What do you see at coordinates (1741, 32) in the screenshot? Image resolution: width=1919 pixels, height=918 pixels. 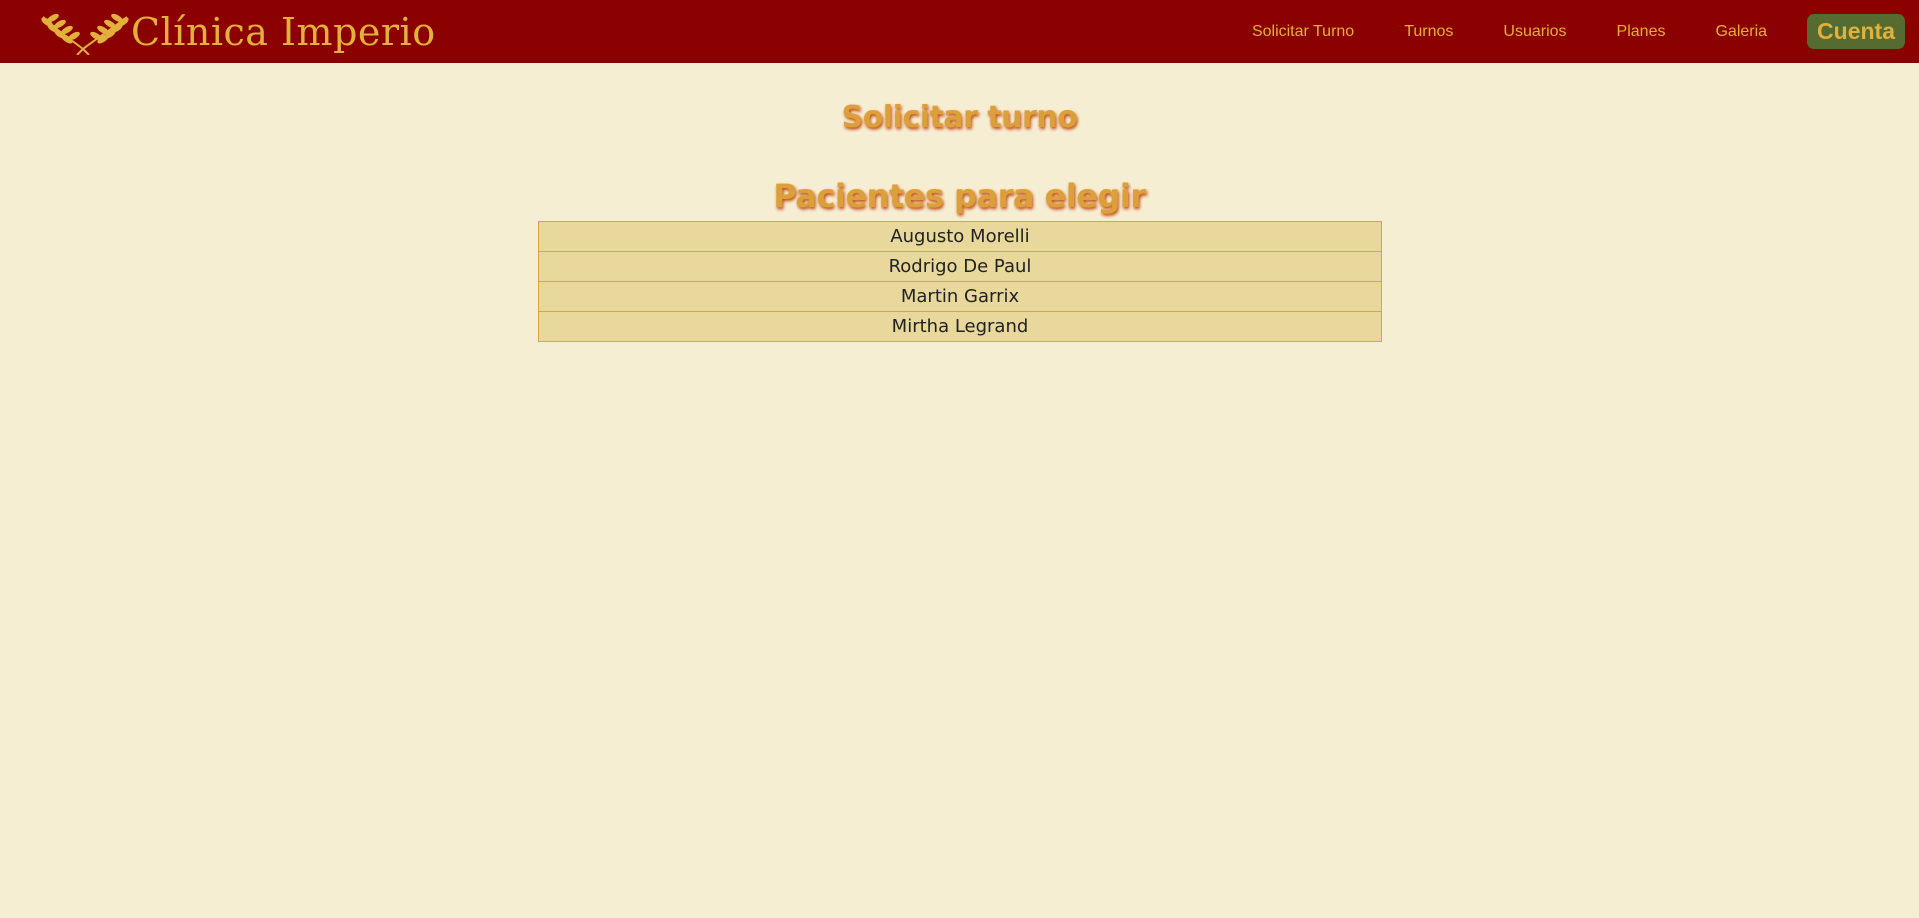 I see `nav-galeria: Galeria` at bounding box center [1741, 32].